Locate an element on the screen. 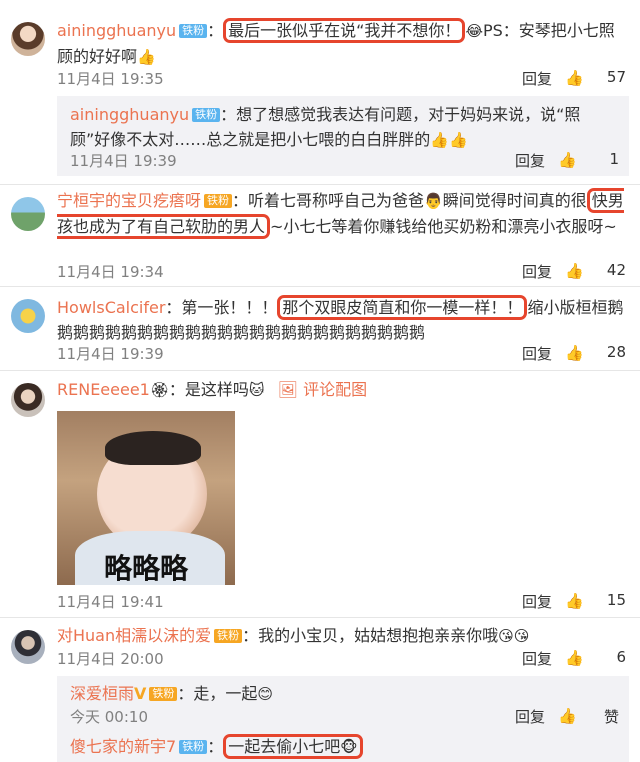 The height and width of the screenshot is (762, 640). highlighted-text: 那个双眼皮简直和你一模一样！！ is located at coordinates (402, 307).